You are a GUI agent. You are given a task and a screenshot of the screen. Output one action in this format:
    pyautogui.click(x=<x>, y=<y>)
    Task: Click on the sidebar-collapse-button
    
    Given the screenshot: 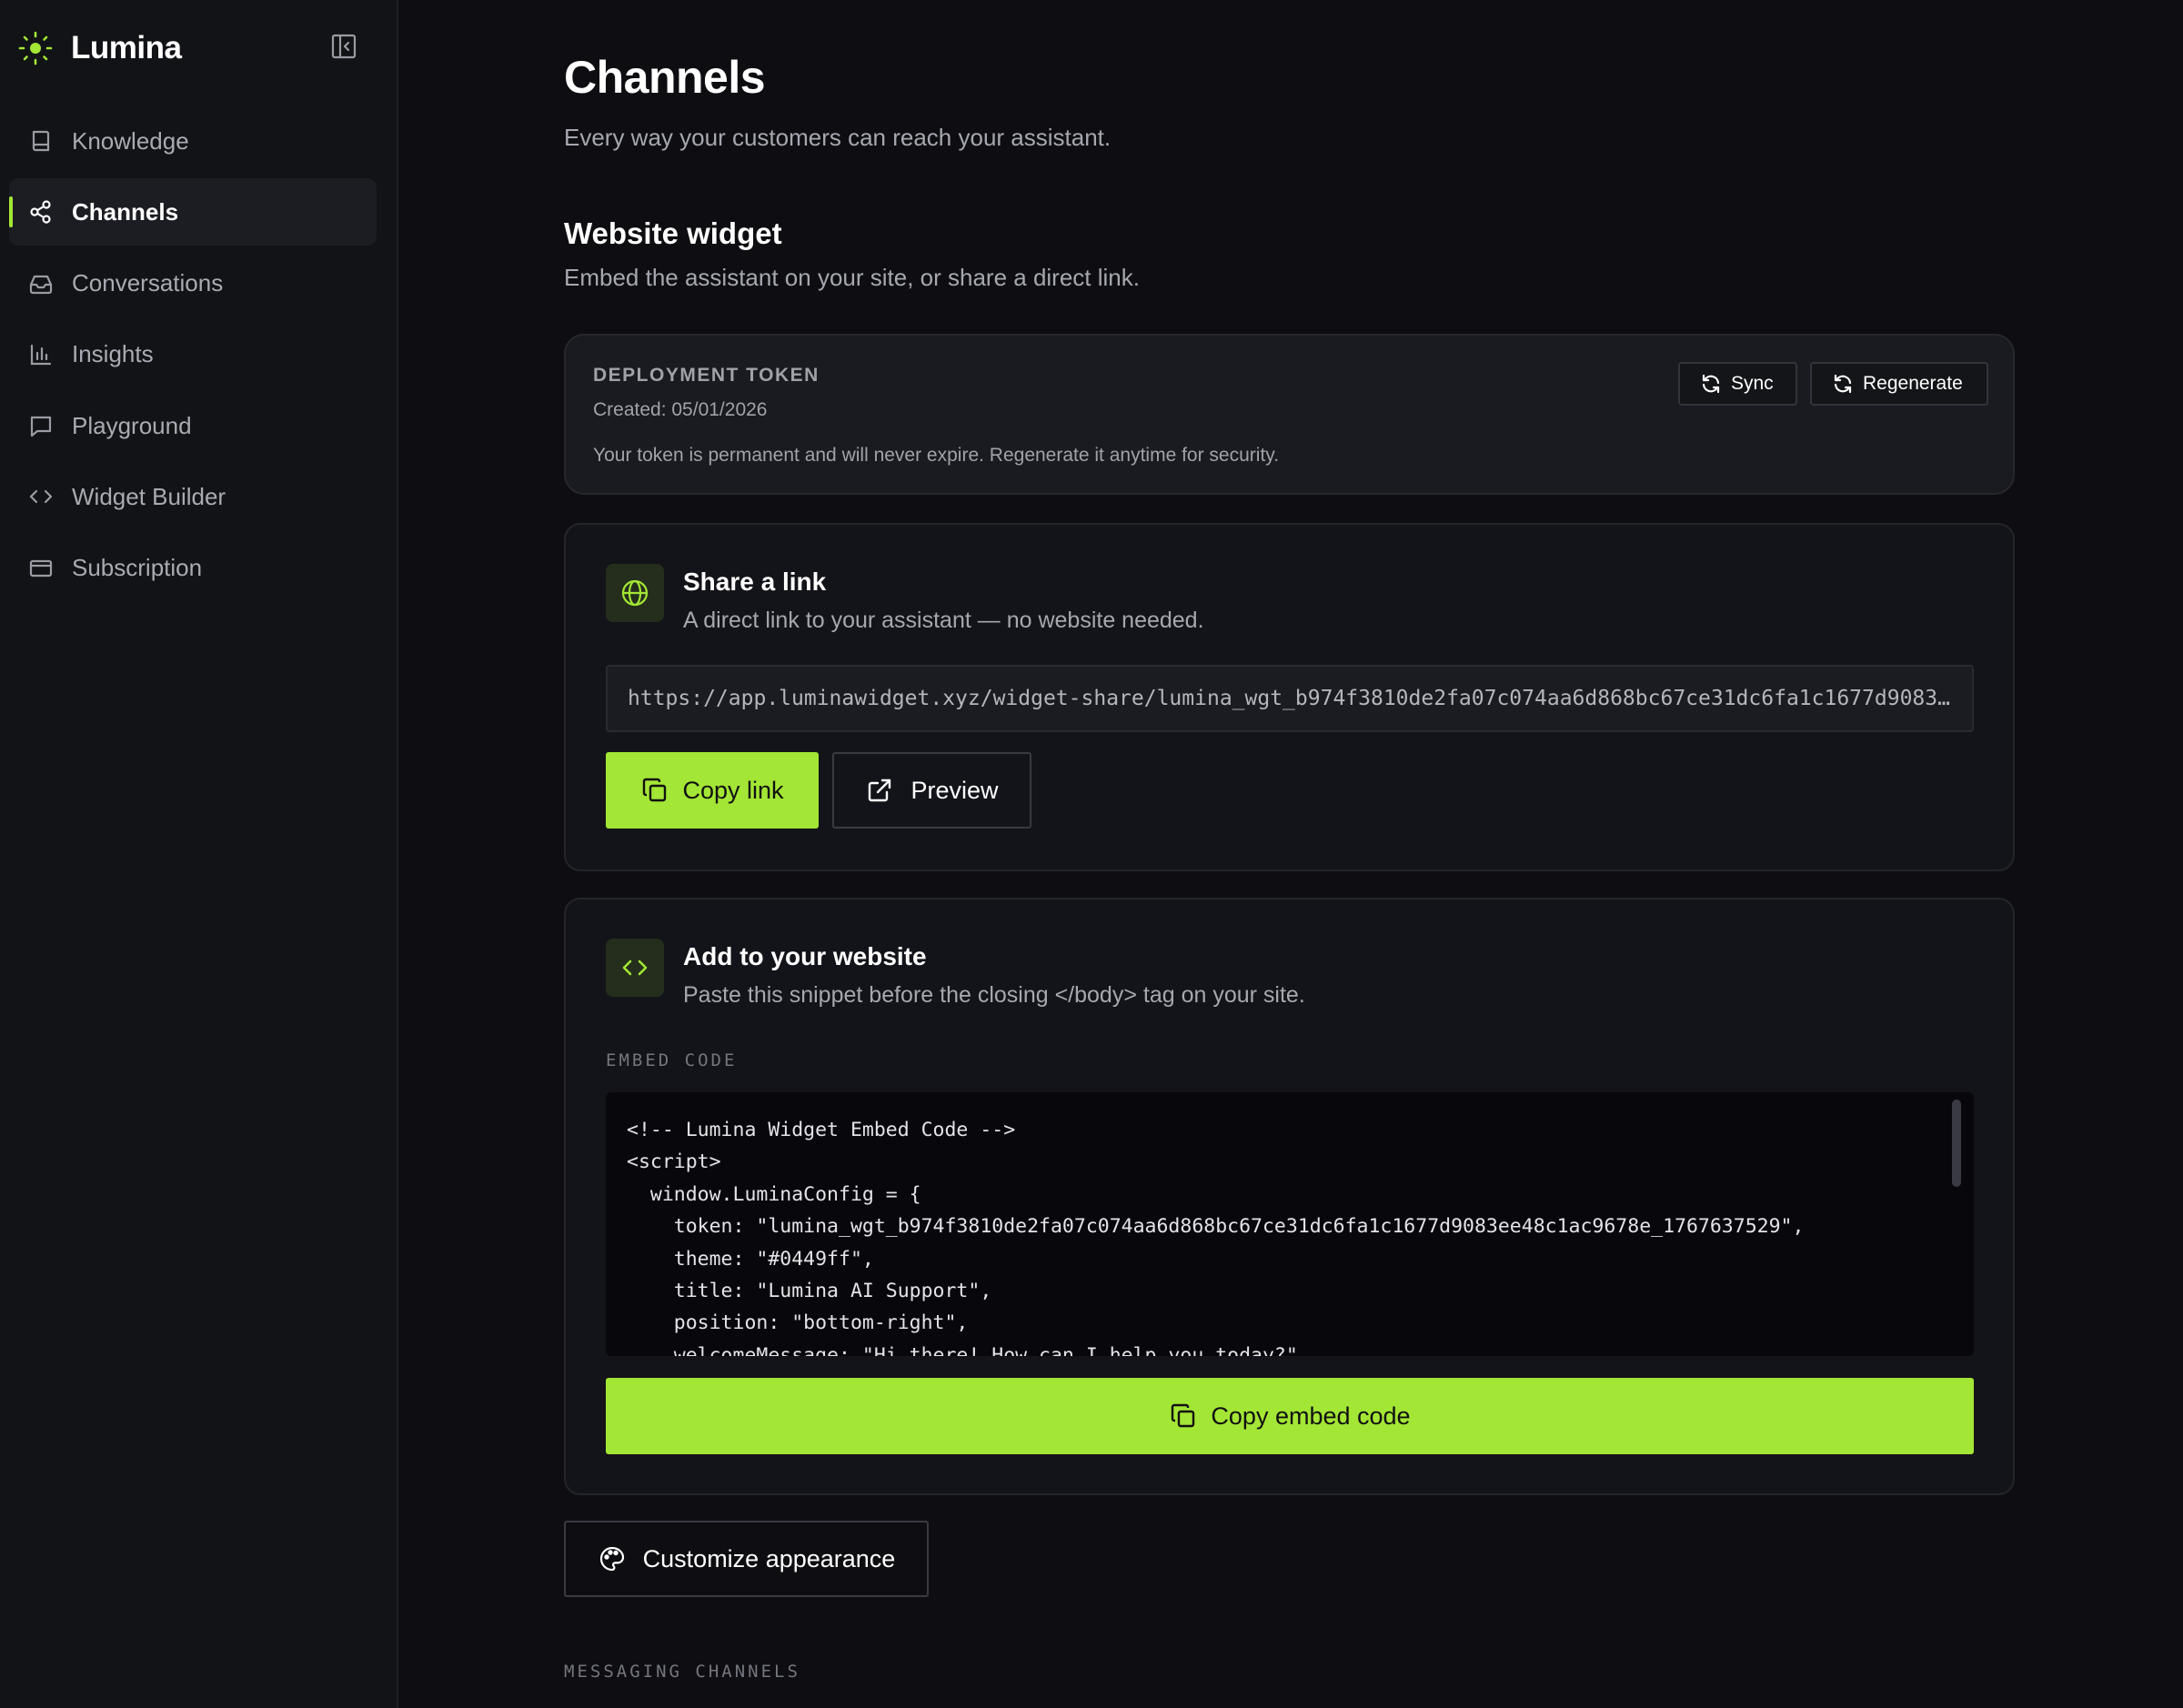 What is the action you would take?
    pyautogui.click(x=343, y=48)
    